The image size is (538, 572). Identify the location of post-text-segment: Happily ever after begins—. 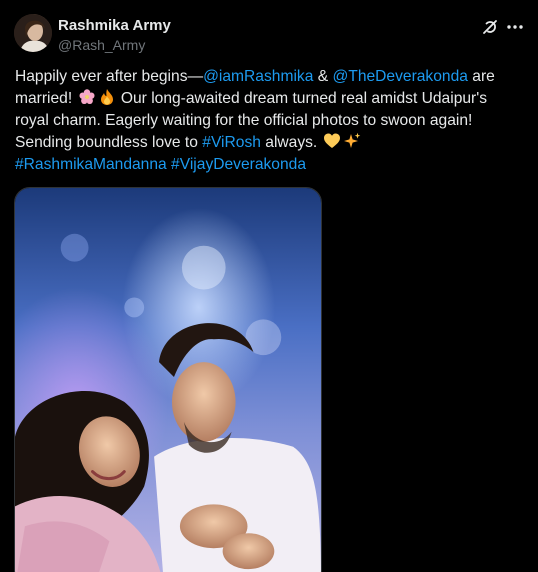
(109, 76).